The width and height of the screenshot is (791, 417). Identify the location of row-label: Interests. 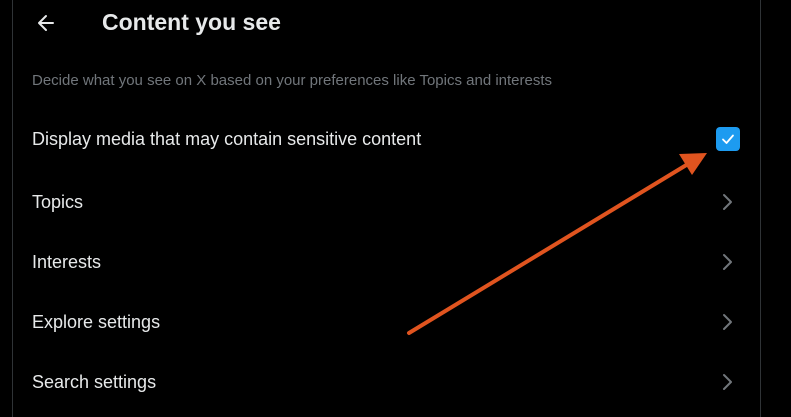
(67, 261).